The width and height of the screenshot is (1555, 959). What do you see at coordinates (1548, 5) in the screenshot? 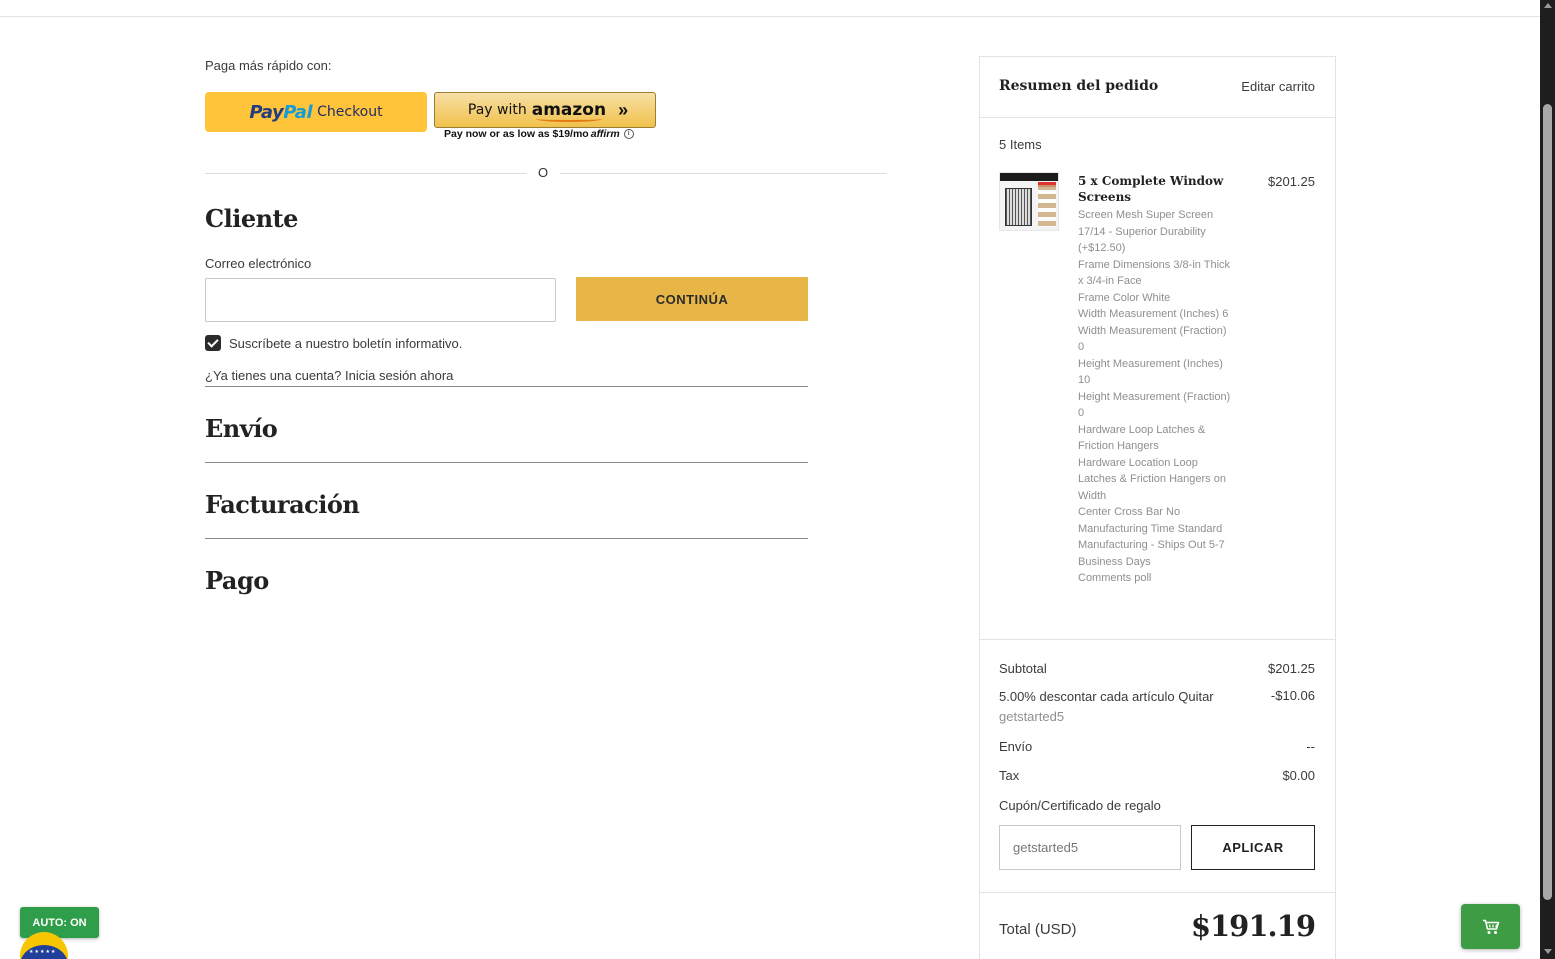
I see `scroll-up-arrow-icon` at bounding box center [1548, 5].